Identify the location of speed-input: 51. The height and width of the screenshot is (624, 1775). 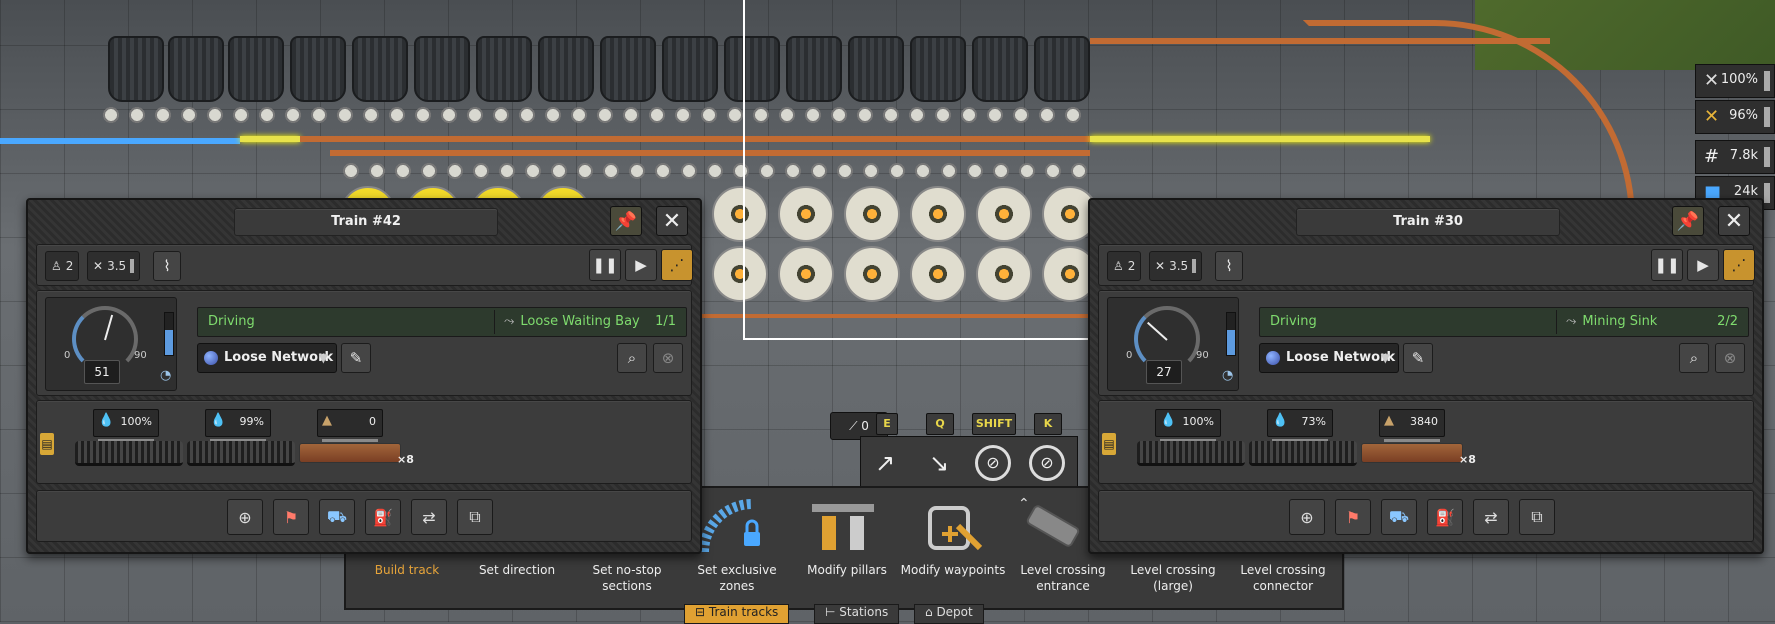
(102, 372).